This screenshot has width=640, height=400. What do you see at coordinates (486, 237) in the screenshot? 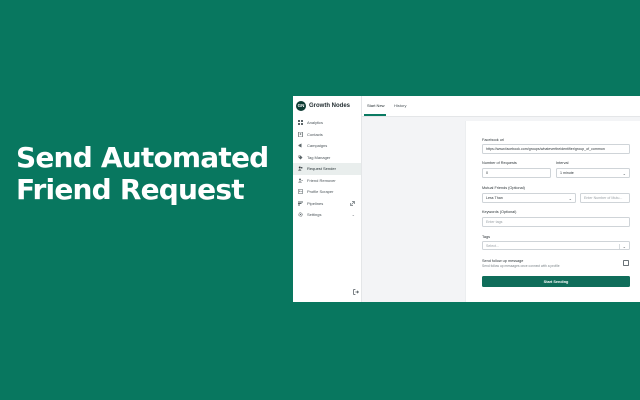
I see `tags-label: Tags` at bounding box center [486, 237].